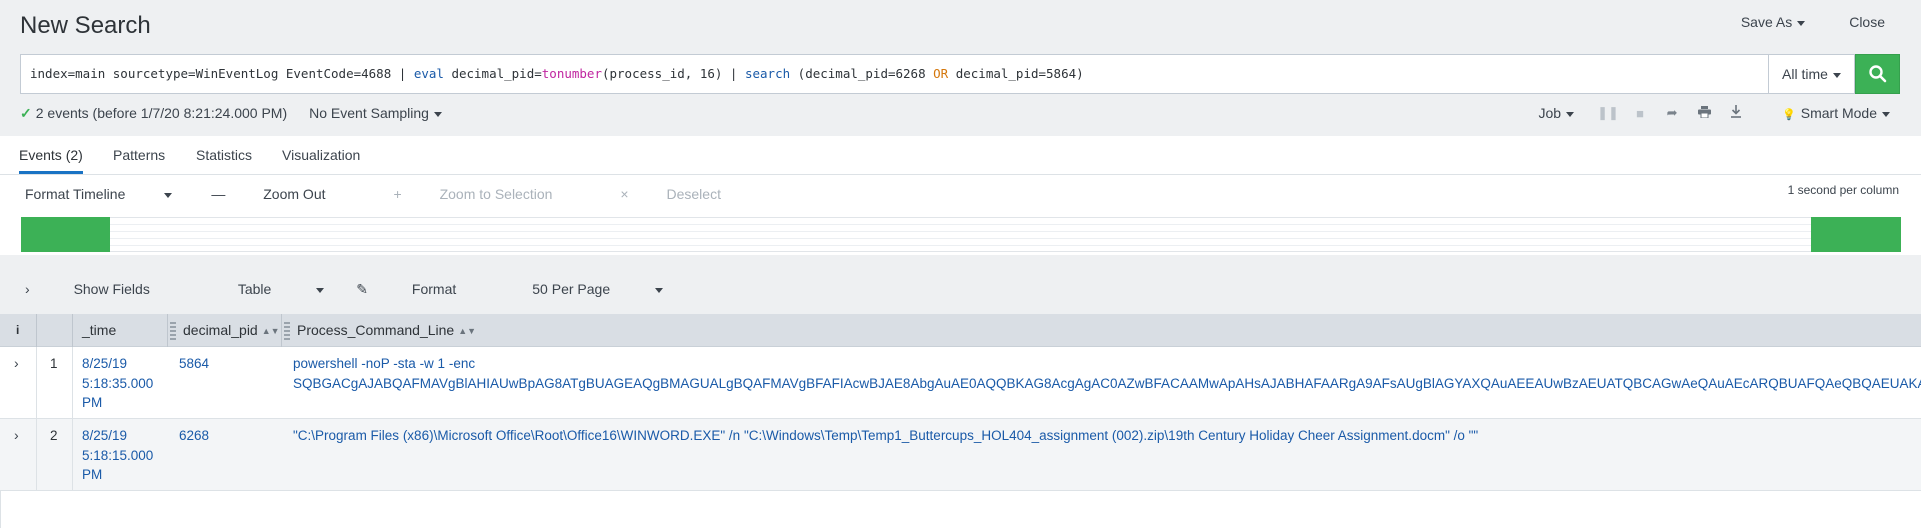 The width and height of the screenshot is (1921, 528). I want to click on query-operator-or: OR, so click(941, 73).